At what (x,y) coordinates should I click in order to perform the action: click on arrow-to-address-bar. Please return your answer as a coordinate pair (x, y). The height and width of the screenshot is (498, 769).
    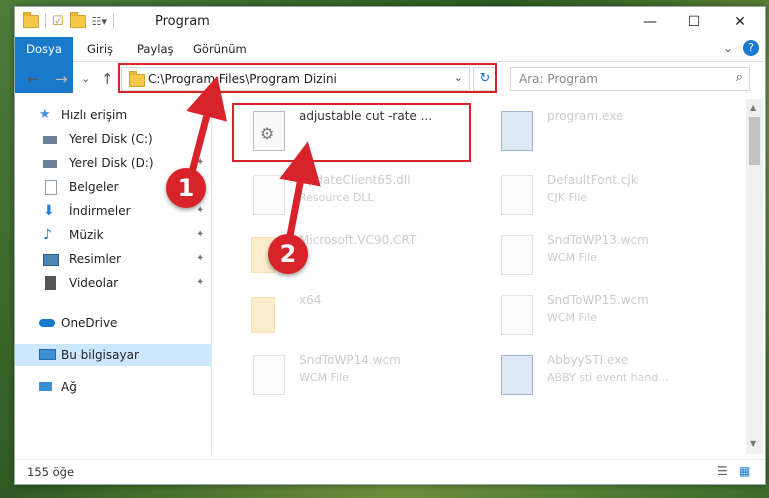
    Looking at the image, I should click on (206, 124).